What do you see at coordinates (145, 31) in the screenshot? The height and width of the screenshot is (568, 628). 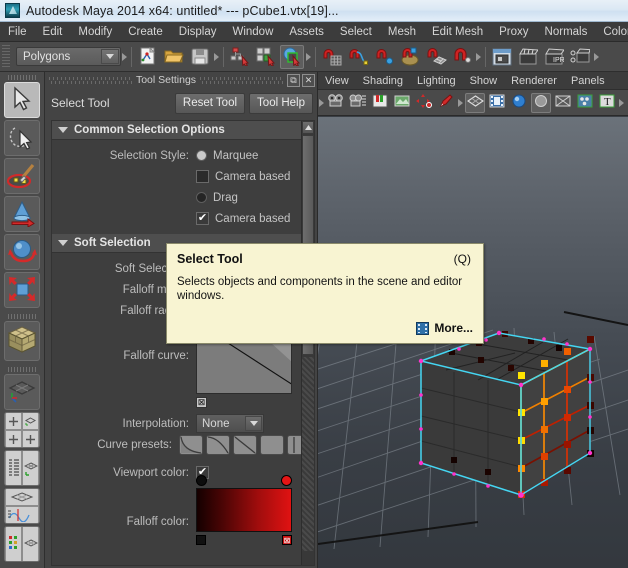 I see `menu-item-create: Create` at bounding box center [145, 31].